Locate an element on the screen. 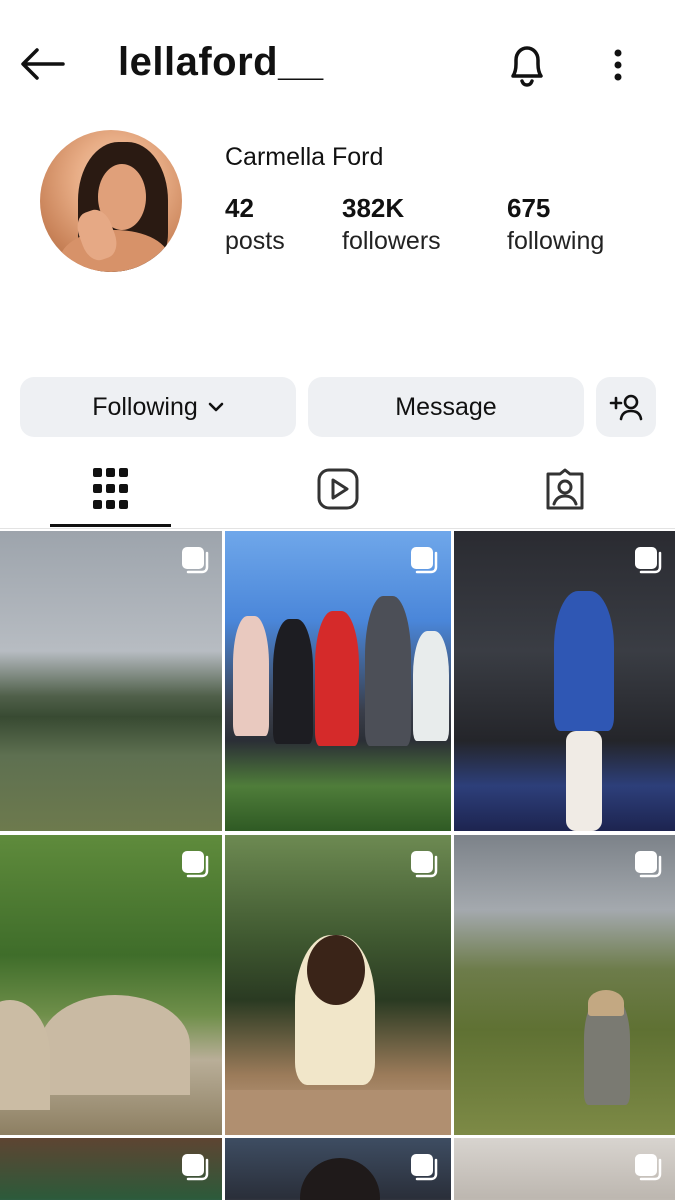  bell-icon is located at coordinates (527, 66).